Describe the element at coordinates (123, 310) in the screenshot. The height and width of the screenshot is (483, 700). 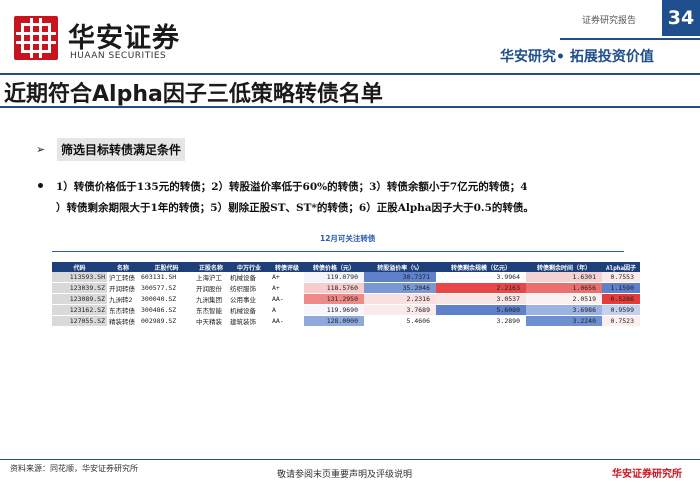
I see `cell-name: 东杰转债` at that location.